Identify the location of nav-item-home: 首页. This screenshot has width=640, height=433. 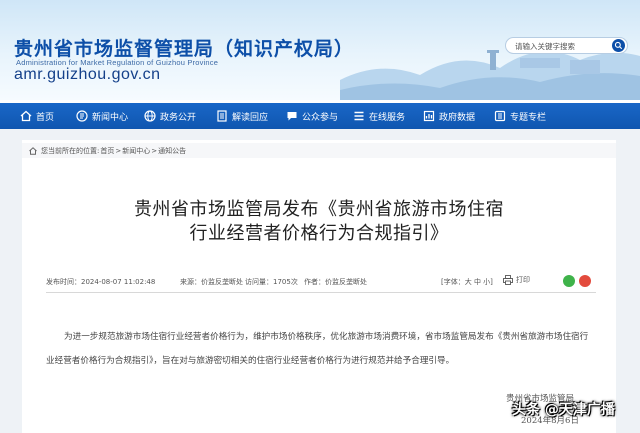
(37, 116).